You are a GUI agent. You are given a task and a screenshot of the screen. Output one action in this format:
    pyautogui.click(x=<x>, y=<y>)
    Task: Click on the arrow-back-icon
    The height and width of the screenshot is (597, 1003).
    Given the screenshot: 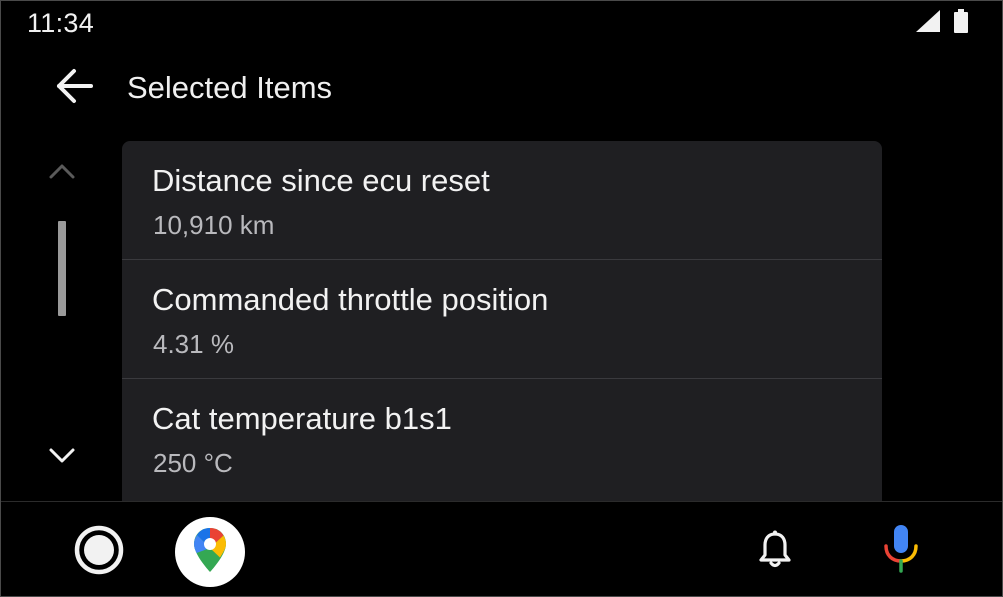 What is the action you would take?
    pyautogui.click(x=74, y=88)
    